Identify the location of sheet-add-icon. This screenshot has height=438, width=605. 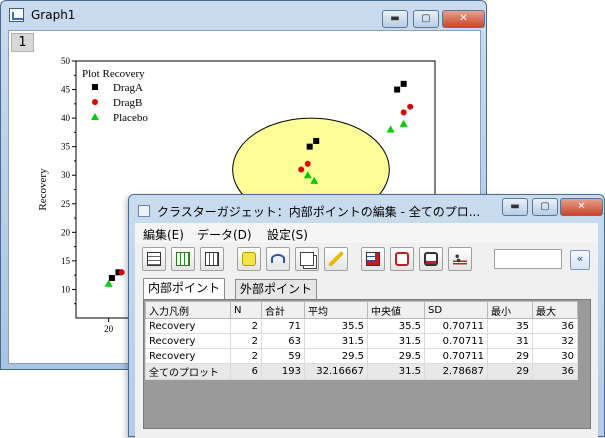
(183, 259).